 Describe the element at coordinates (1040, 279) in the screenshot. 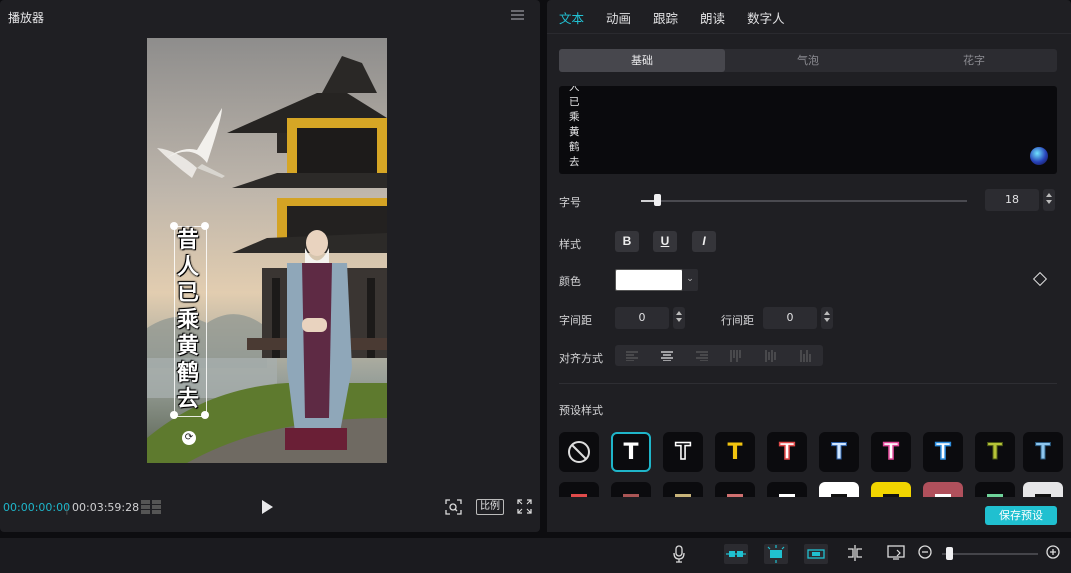

I see `keyframe-diamond-icon` at that location.